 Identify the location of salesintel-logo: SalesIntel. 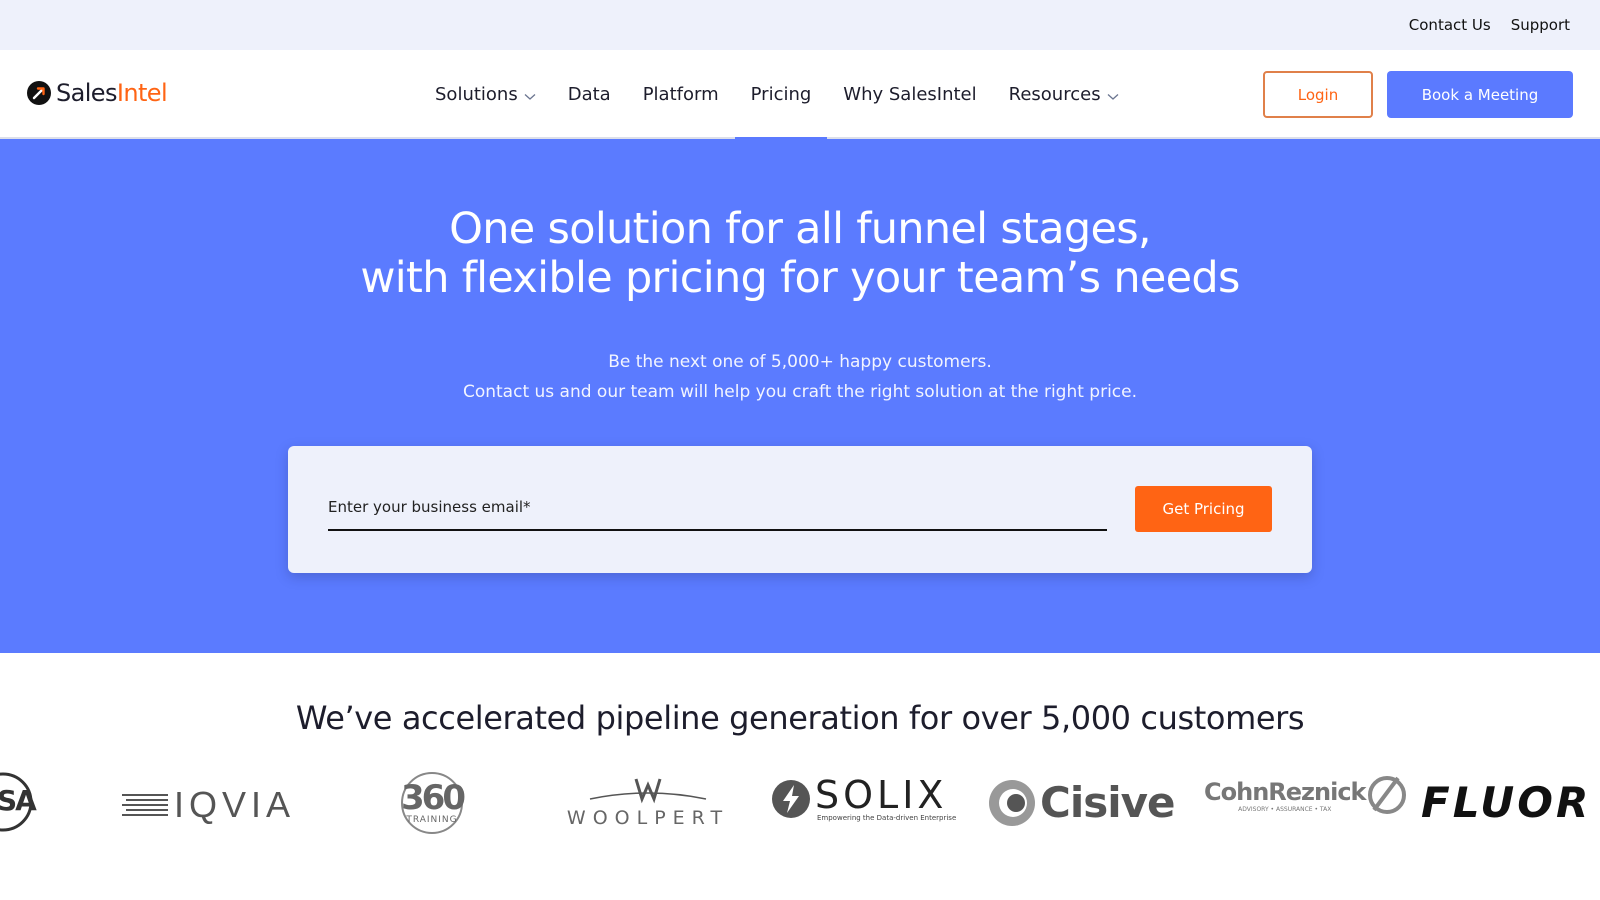
(97, 93).